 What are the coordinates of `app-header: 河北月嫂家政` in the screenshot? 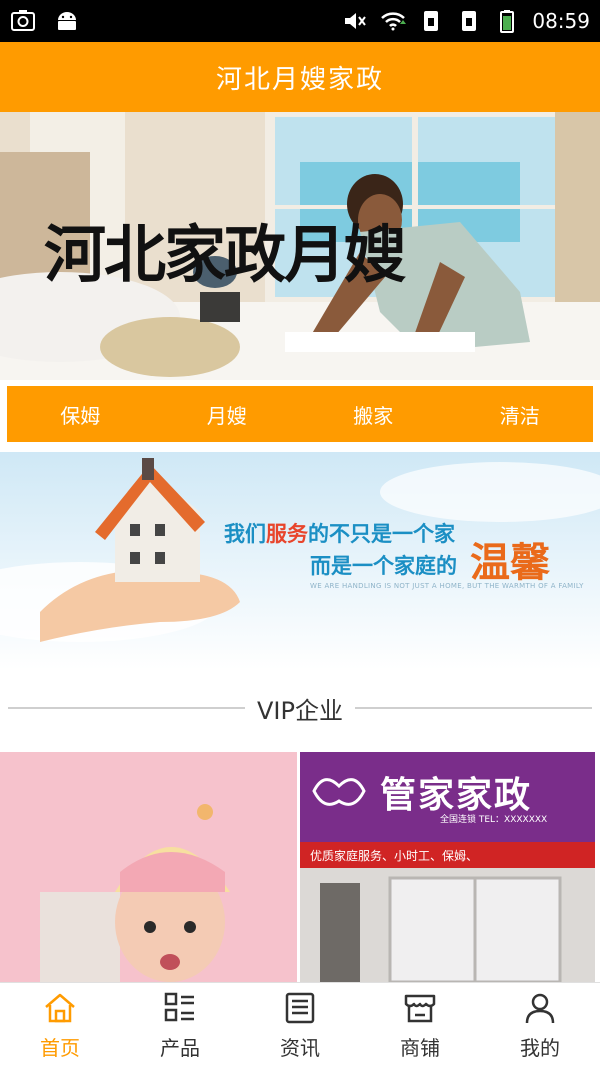 It's located at (300, 77).